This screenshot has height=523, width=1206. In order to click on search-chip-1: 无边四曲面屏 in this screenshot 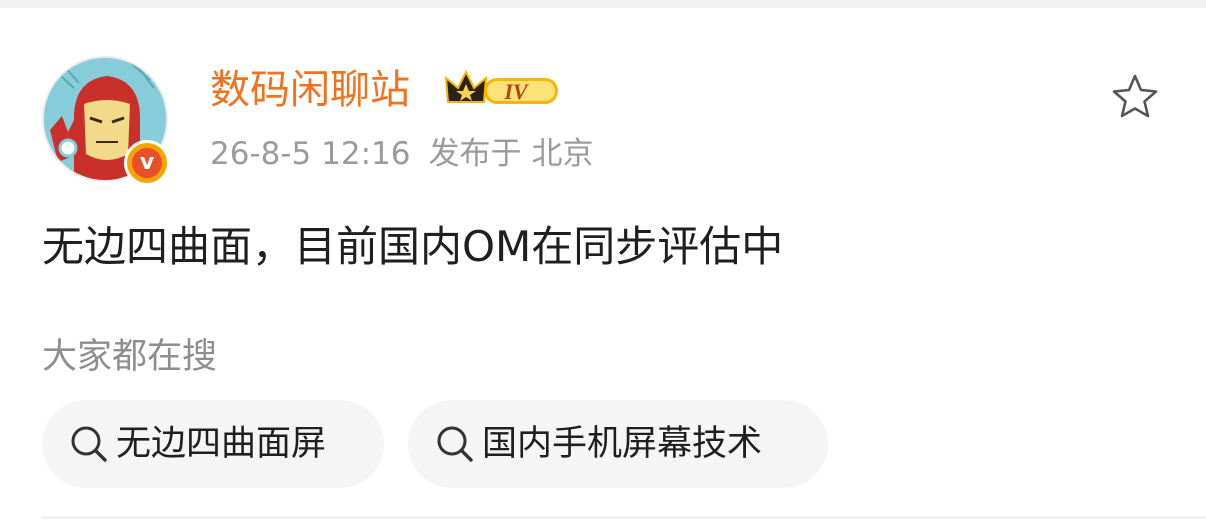, I will do `click(213, 444)`.